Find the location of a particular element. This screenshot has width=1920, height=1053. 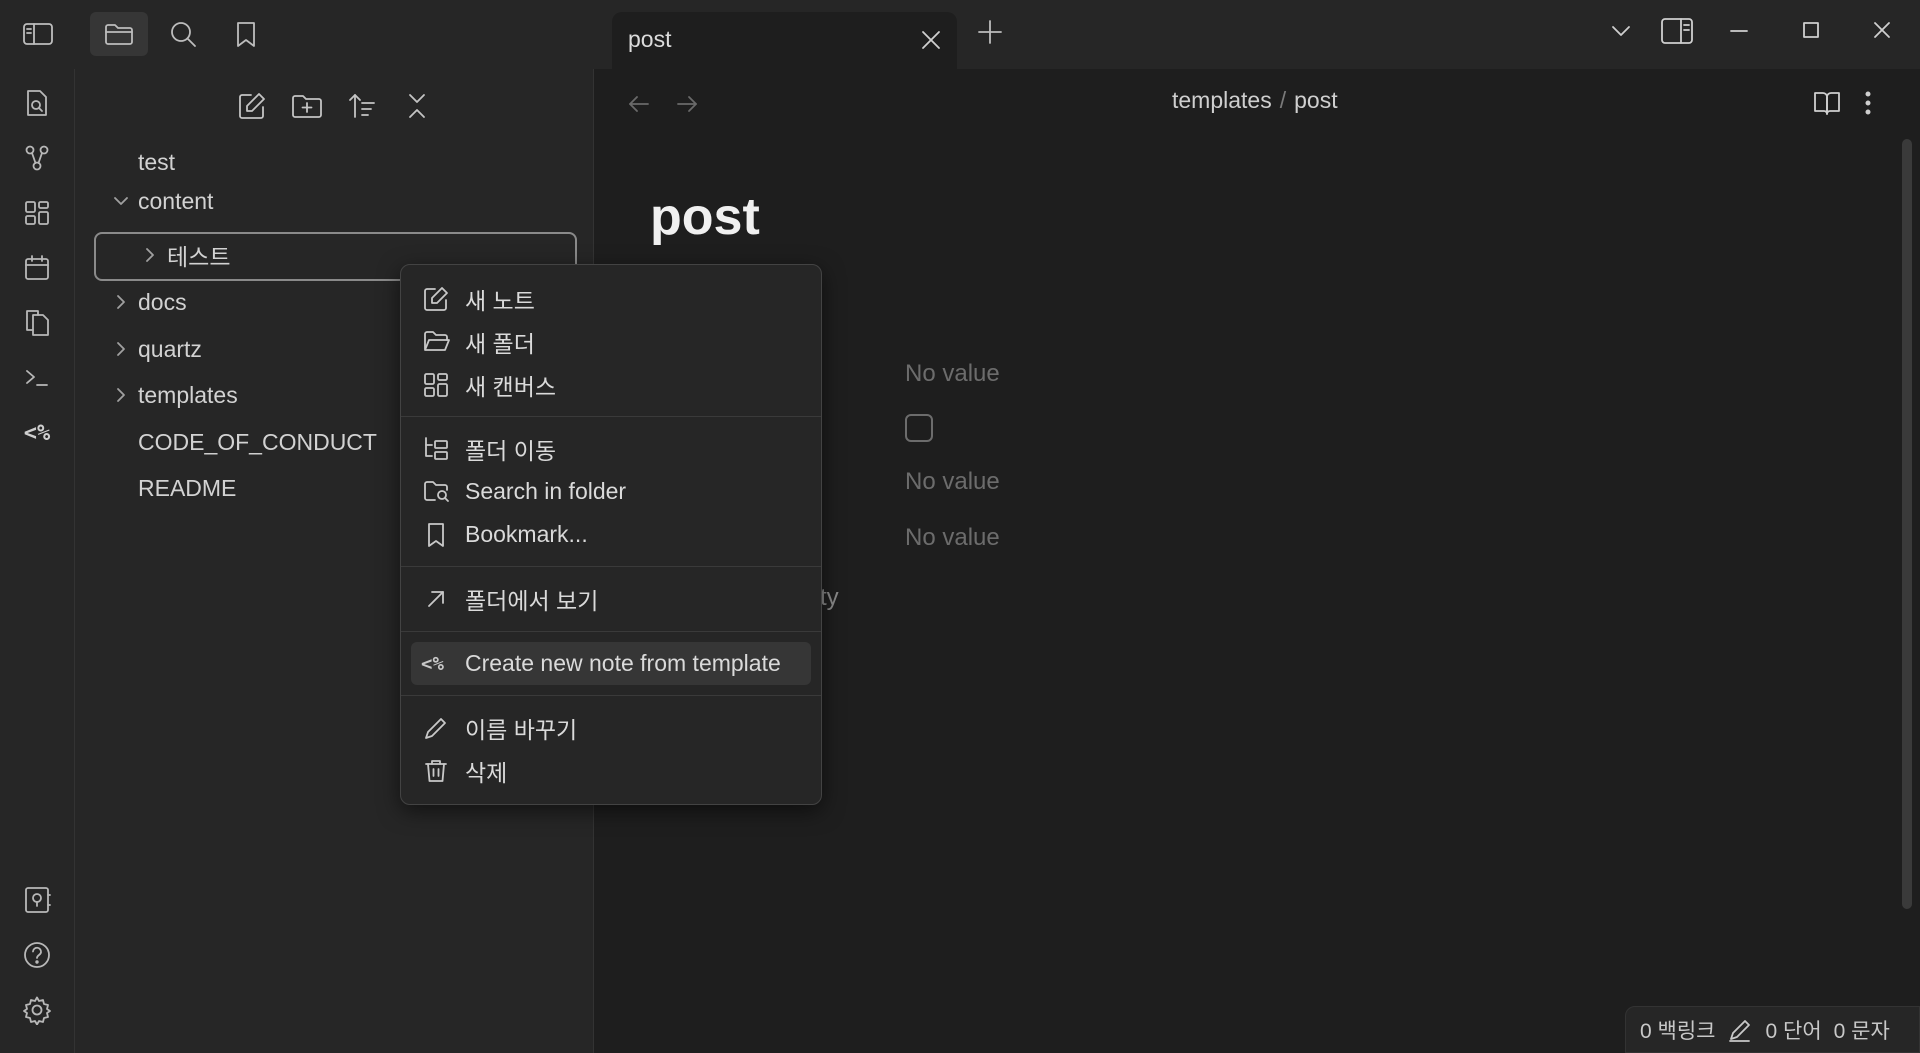

tree-folder-quartz: quartz is located at coordinates (159, 349).